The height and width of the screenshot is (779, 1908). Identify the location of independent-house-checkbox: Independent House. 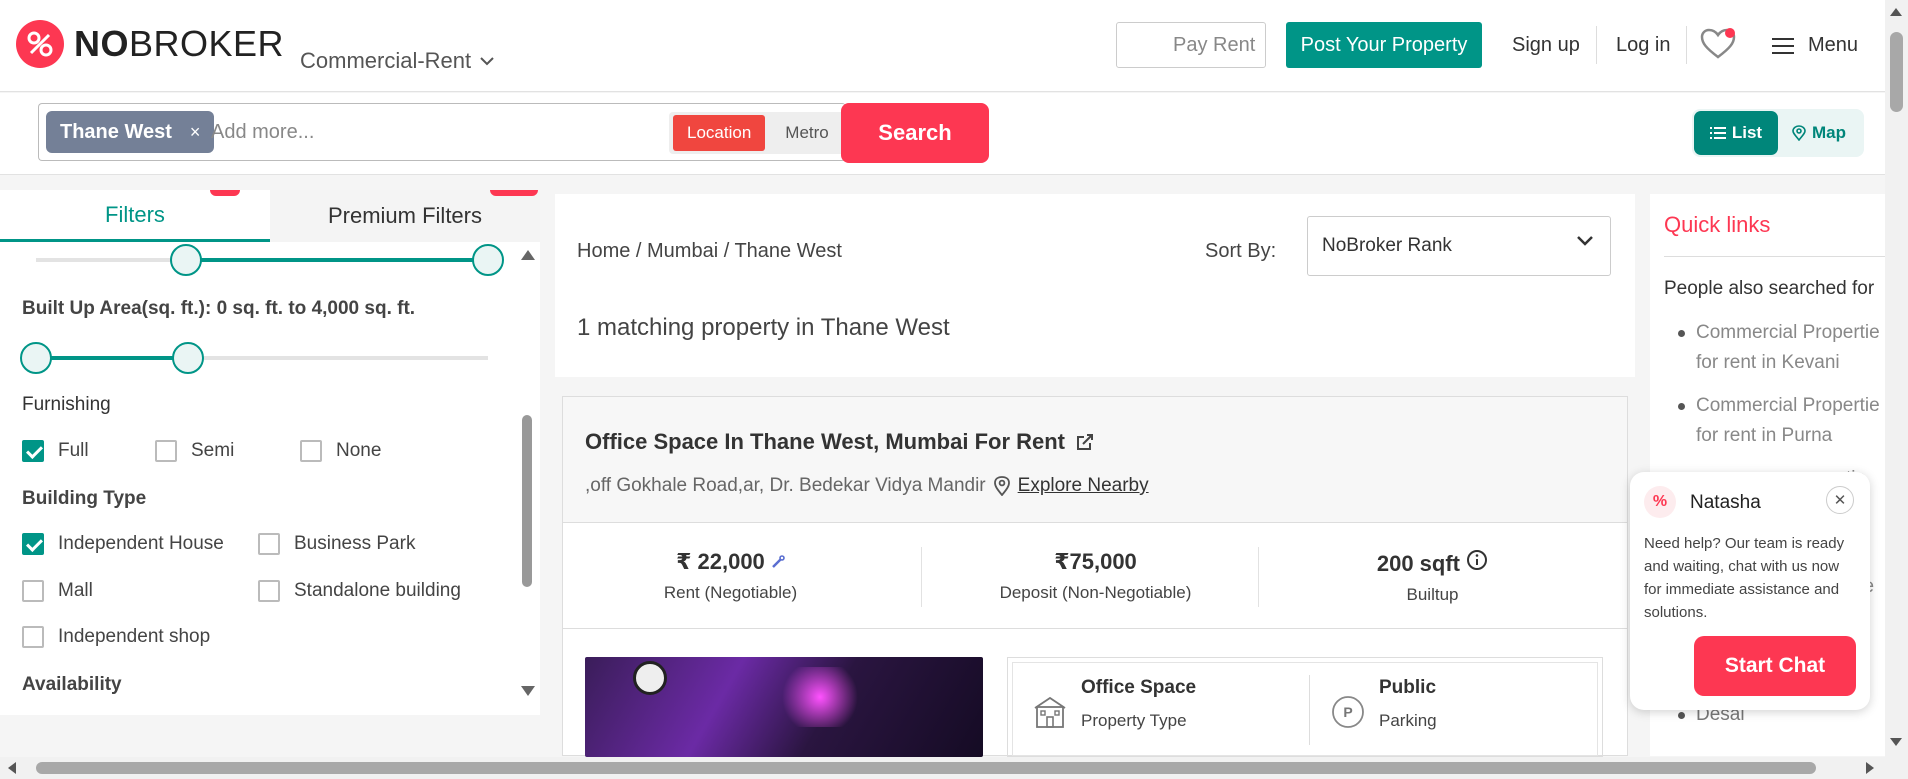
(123, 544).